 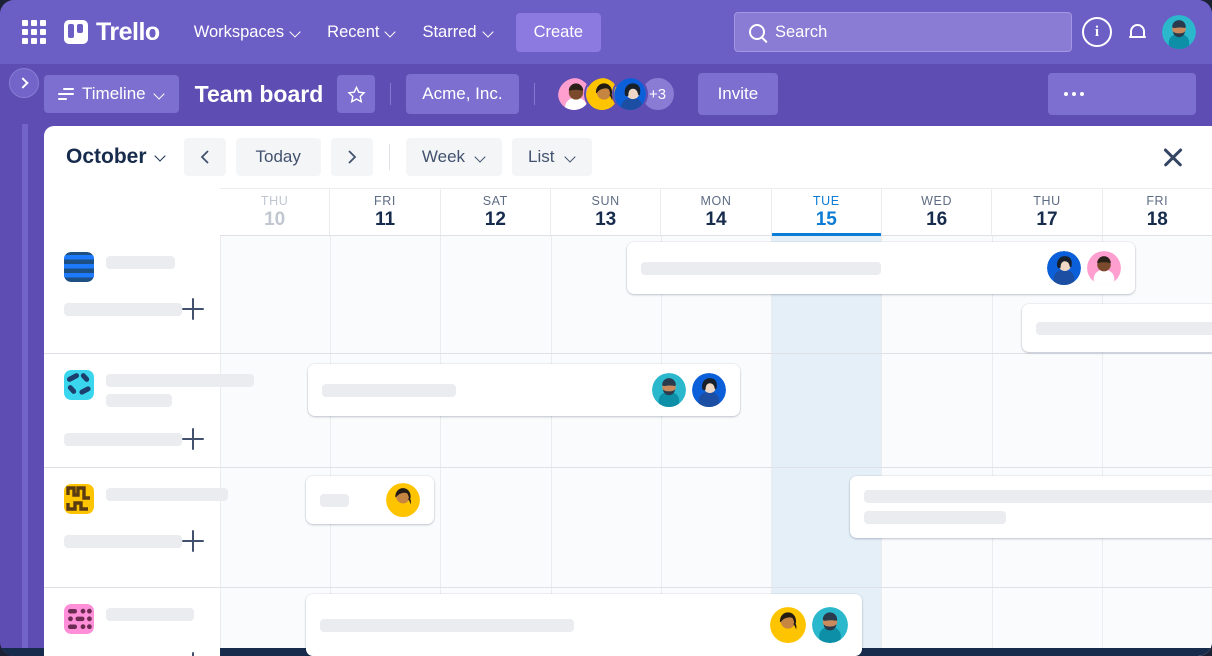 I want to click on bell-icon, so click(x=1137, y=32).